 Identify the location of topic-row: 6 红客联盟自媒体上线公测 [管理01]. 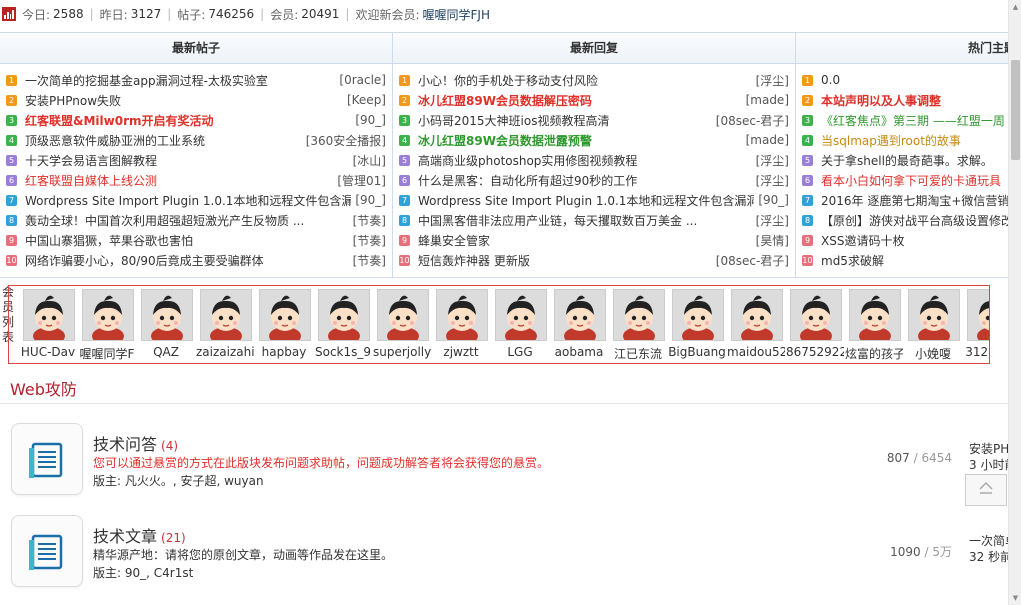
(196, 180).